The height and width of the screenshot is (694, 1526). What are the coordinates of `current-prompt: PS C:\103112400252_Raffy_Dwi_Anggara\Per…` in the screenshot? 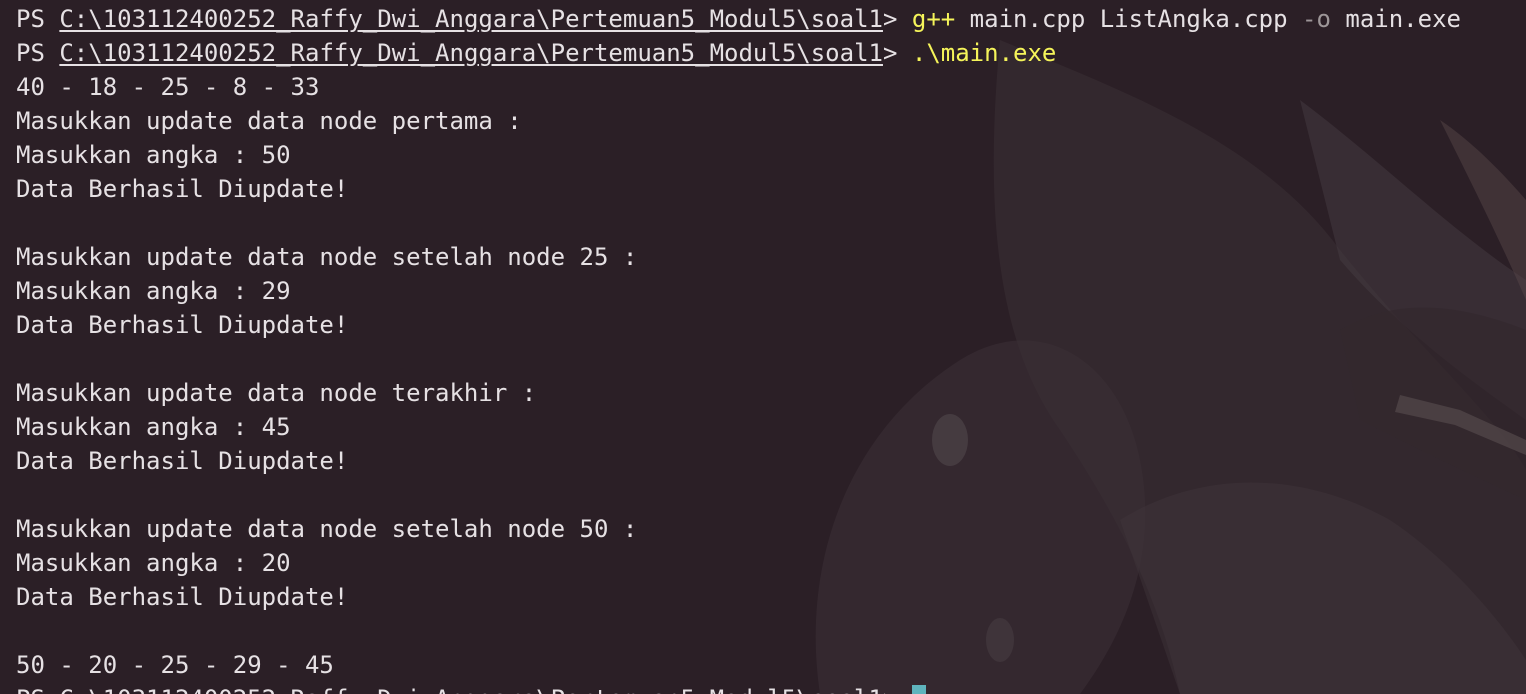 It's located at (464, 689).